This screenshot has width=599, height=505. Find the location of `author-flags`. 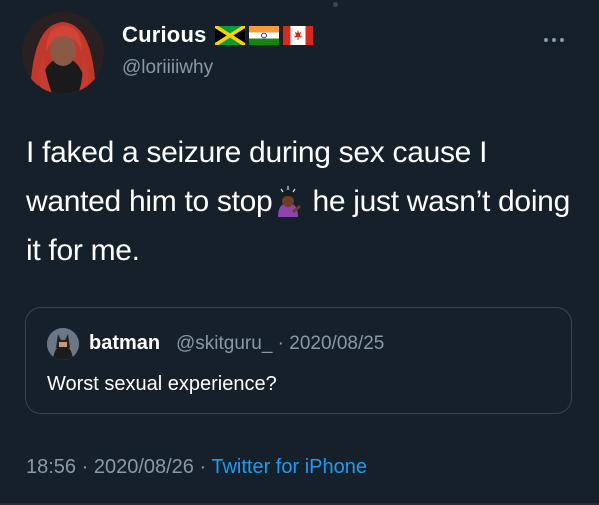

author-flags is located at coordinates (264, 35).